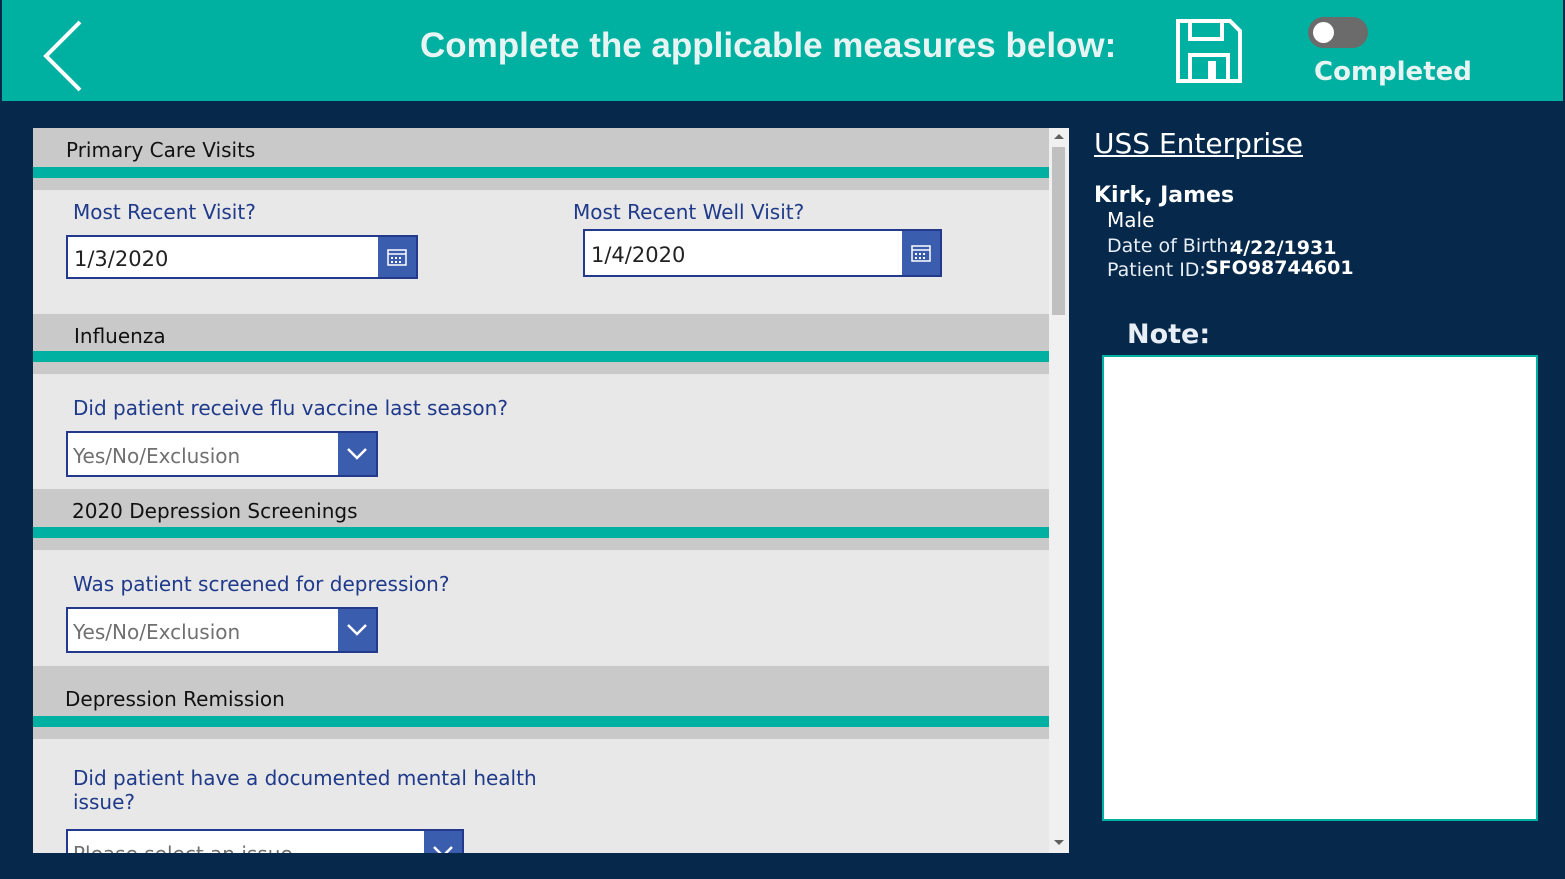 This screenshot has height=879, width=1565. What do you see at coordinates (1059, 136) in the screenshot?
I see `scroll-up-arrow-icon` at bounding box center [1059, 136].